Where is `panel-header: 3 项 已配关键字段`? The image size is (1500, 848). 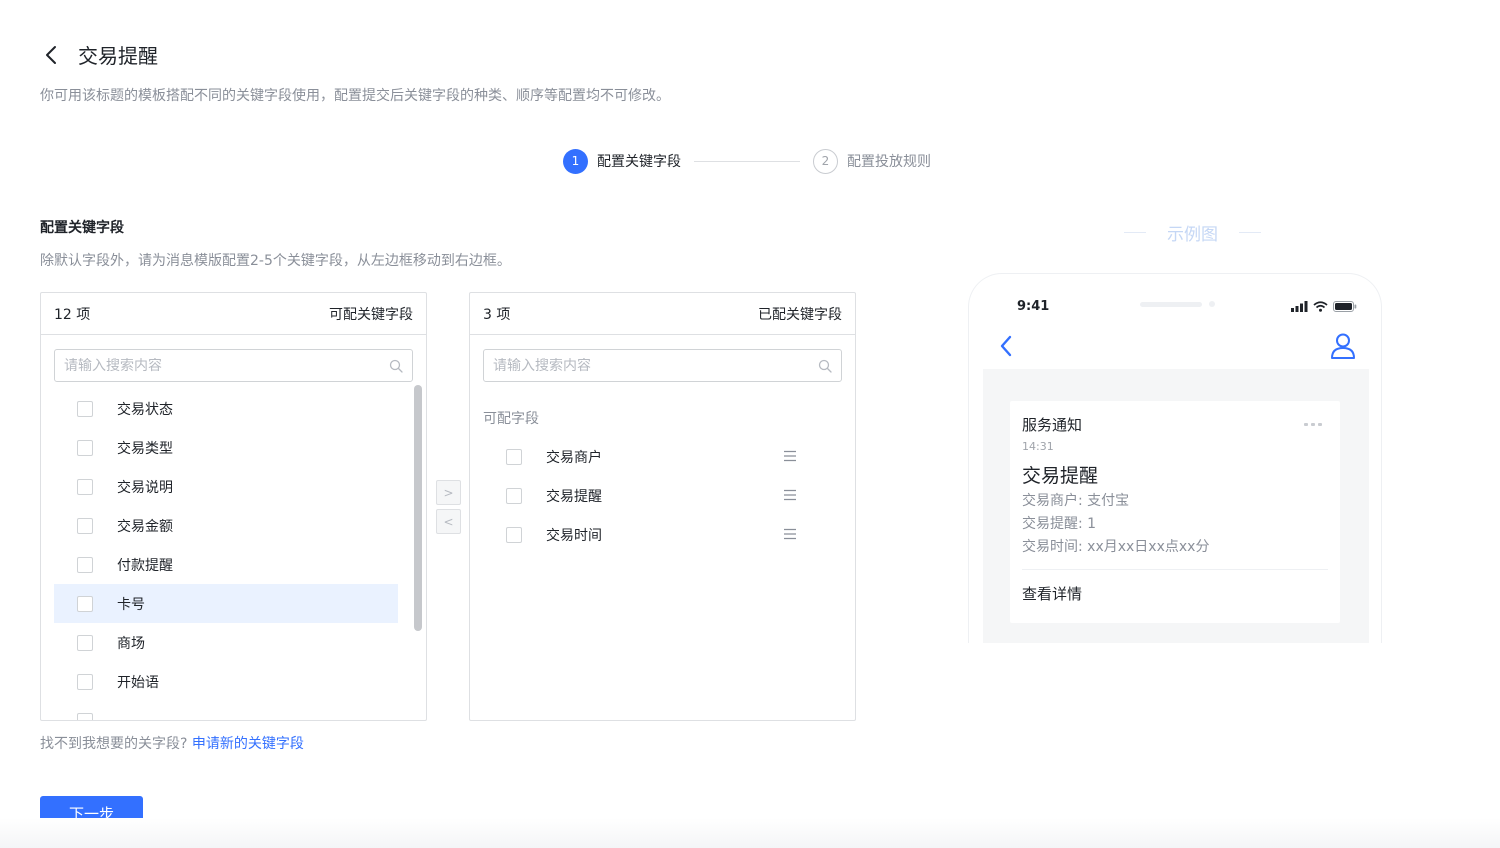 panel-header: 3 项 已配关键字段 is located at coordinates (662, 314).